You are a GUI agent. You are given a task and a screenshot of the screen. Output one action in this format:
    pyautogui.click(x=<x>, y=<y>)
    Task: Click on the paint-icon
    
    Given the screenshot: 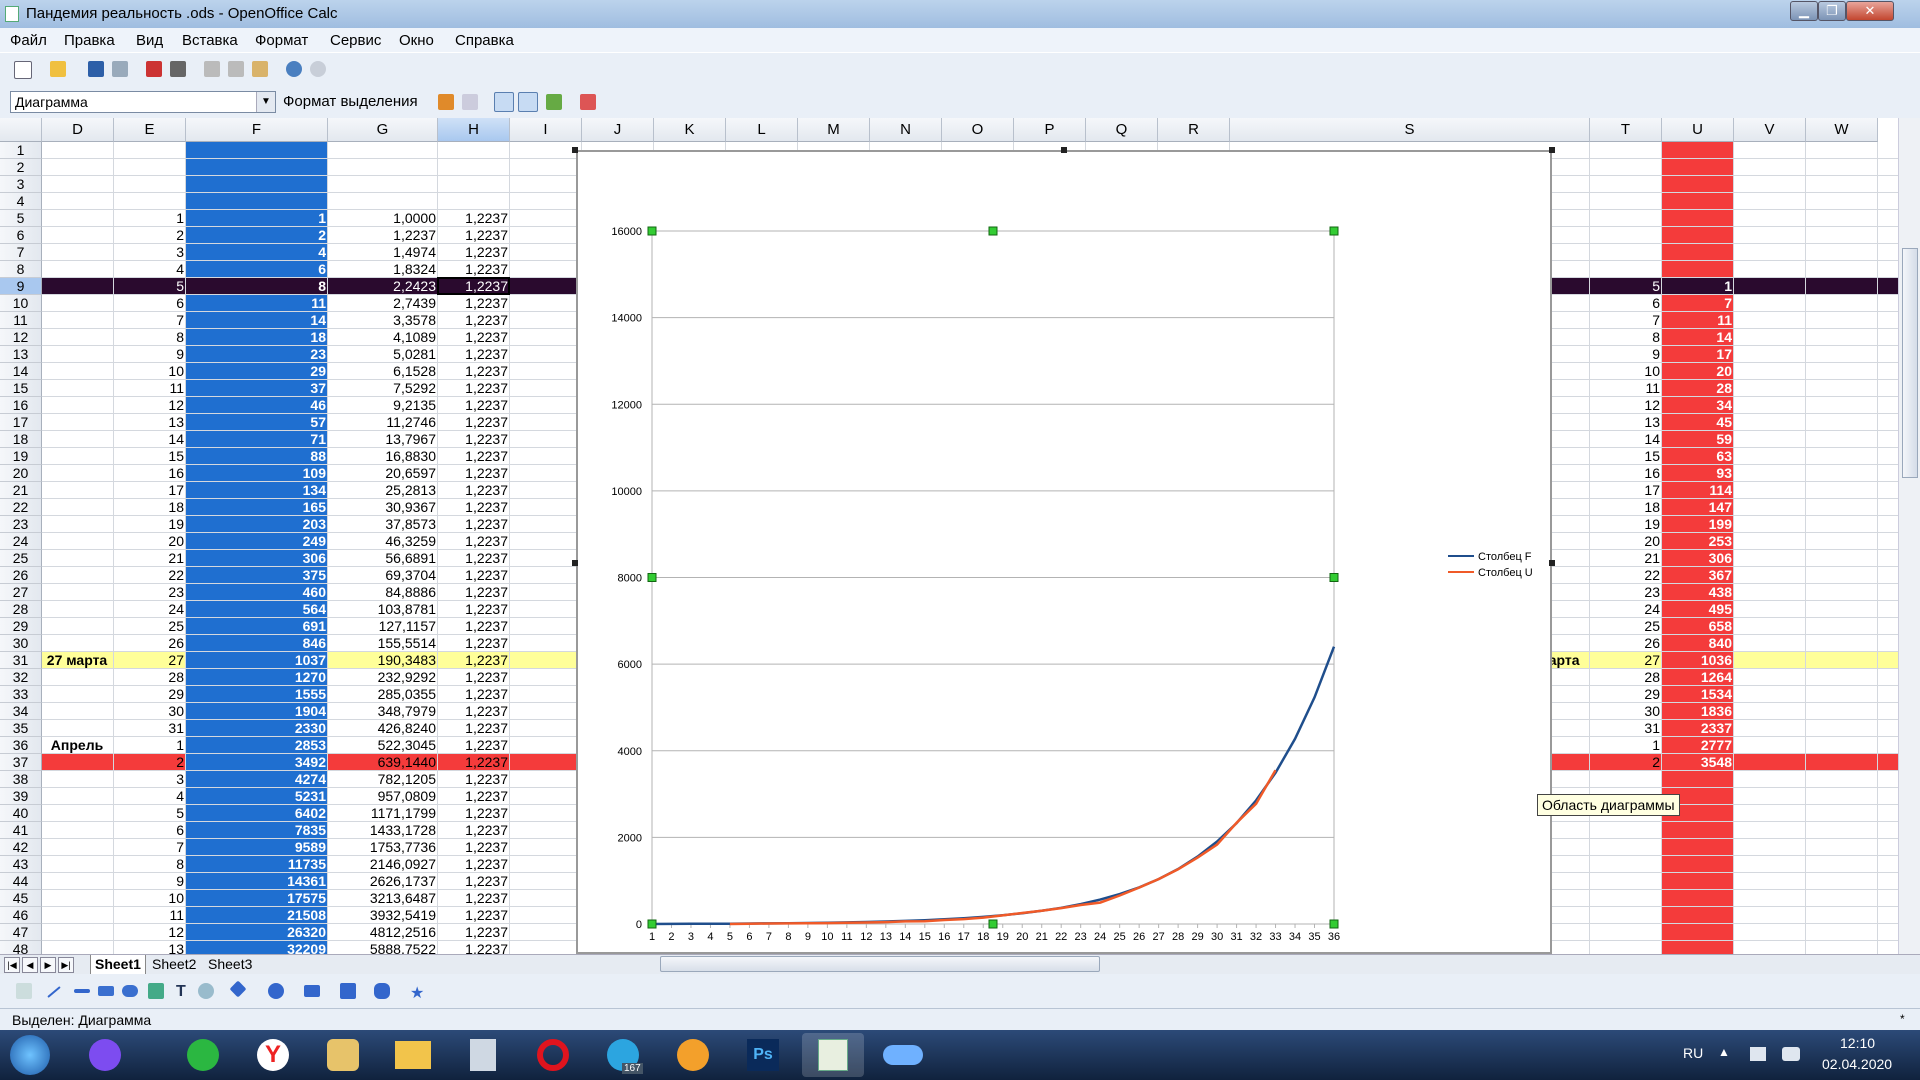 What is the action you would take?
    pyautogui.click(x=343, y=1055)
    